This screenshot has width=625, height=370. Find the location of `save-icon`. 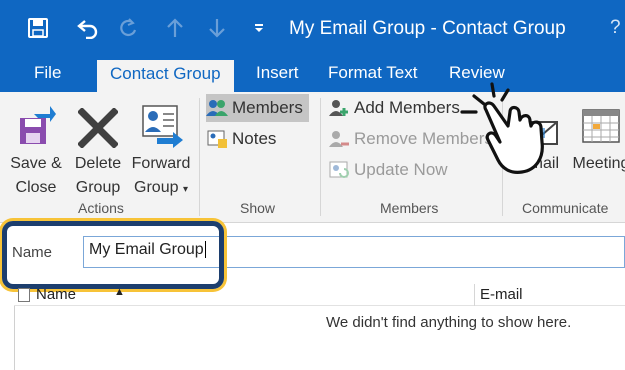

save-icon is located at coordinates (38, 28).